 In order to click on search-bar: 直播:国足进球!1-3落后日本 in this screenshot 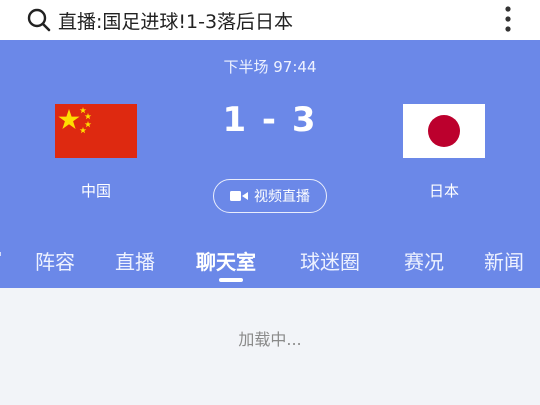, I will do `click(270, 20)`.